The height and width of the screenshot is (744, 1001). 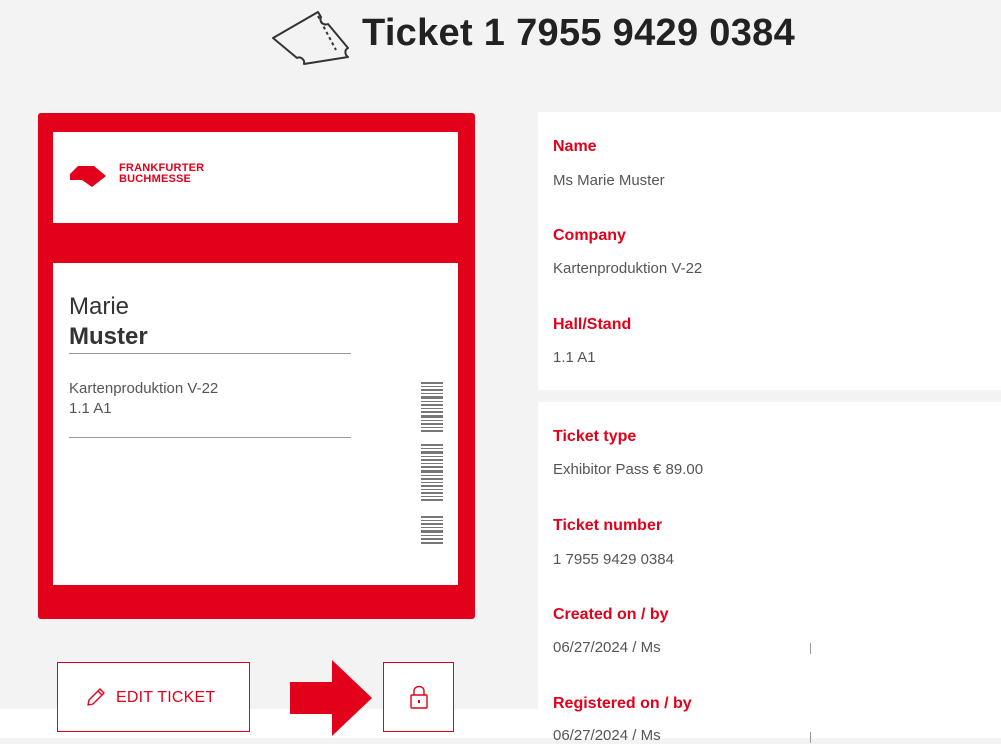 What do you see at coordinates (144, 388) in the screenshot?
I see `badge-company: Kartenproduktion V-22` at bounding box center [144, 388].